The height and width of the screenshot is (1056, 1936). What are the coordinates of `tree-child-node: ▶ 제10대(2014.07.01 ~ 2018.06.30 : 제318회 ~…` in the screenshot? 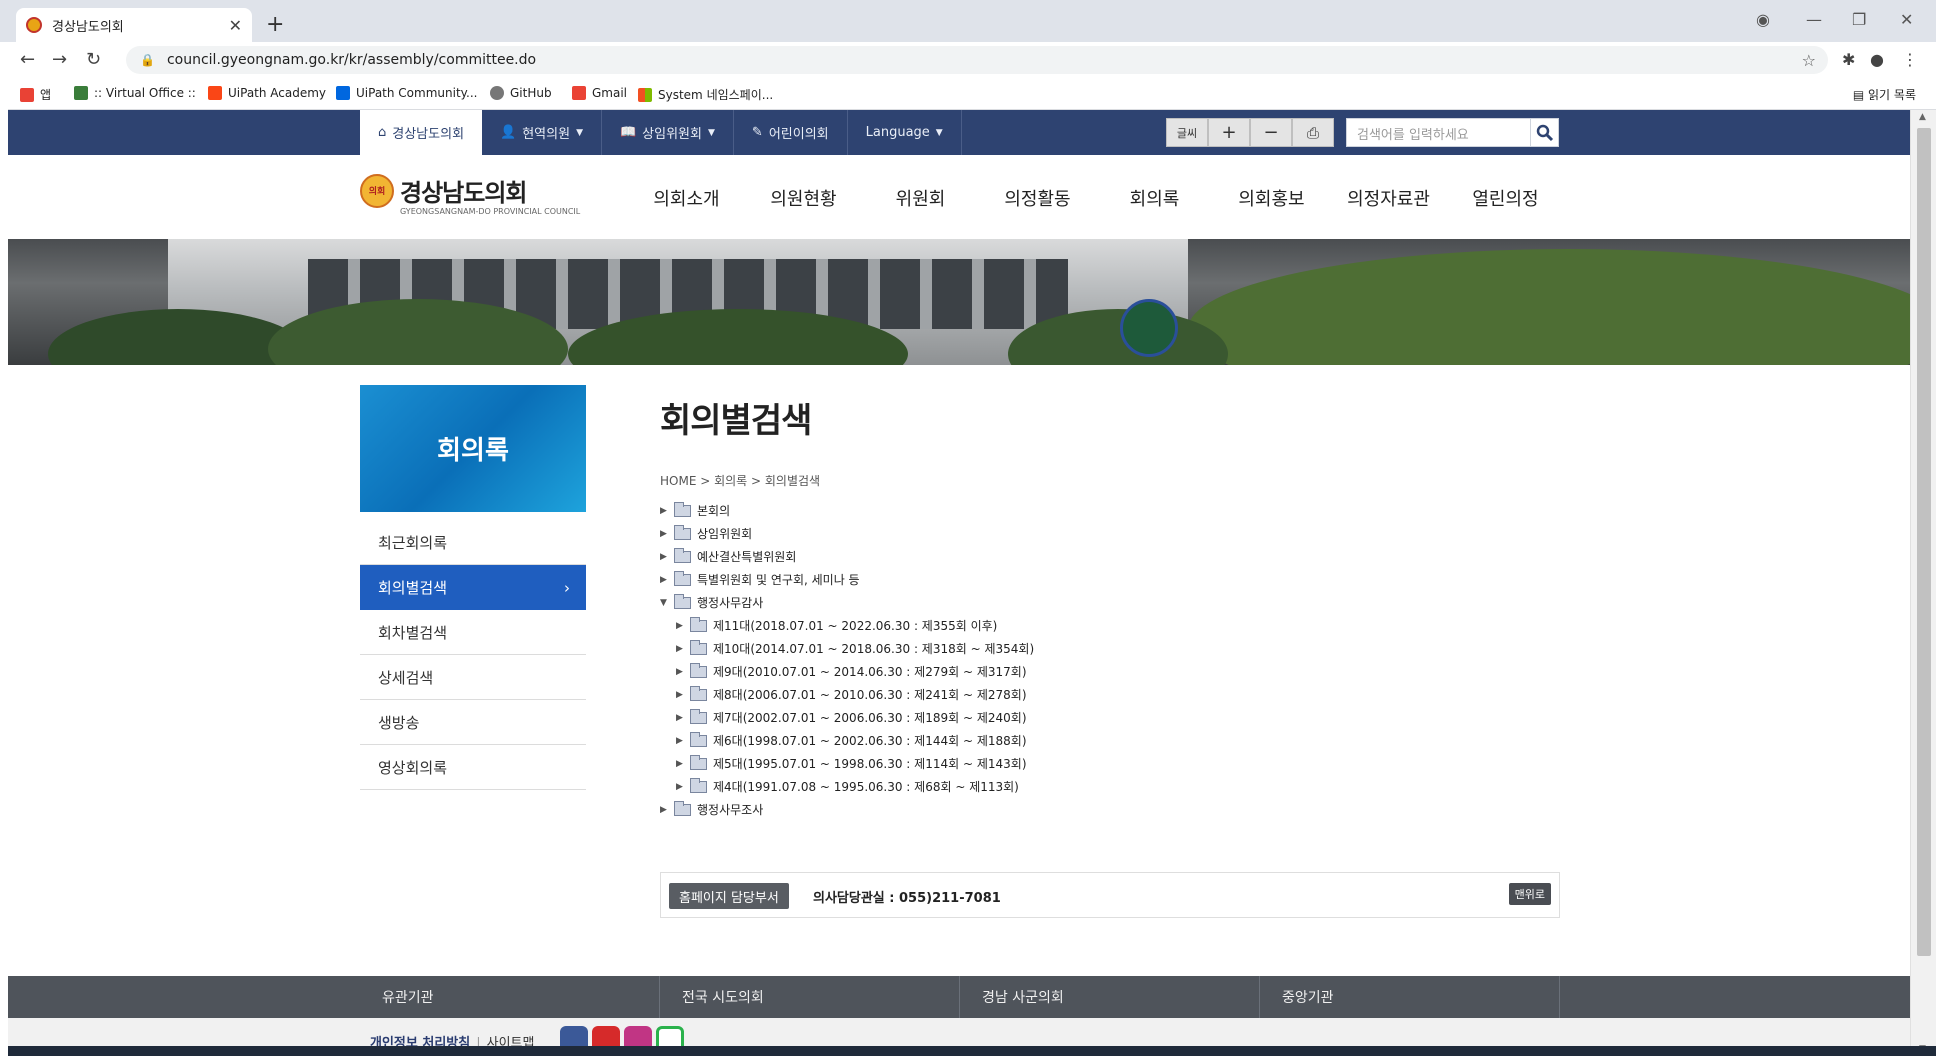 It's located at (1110, 648).